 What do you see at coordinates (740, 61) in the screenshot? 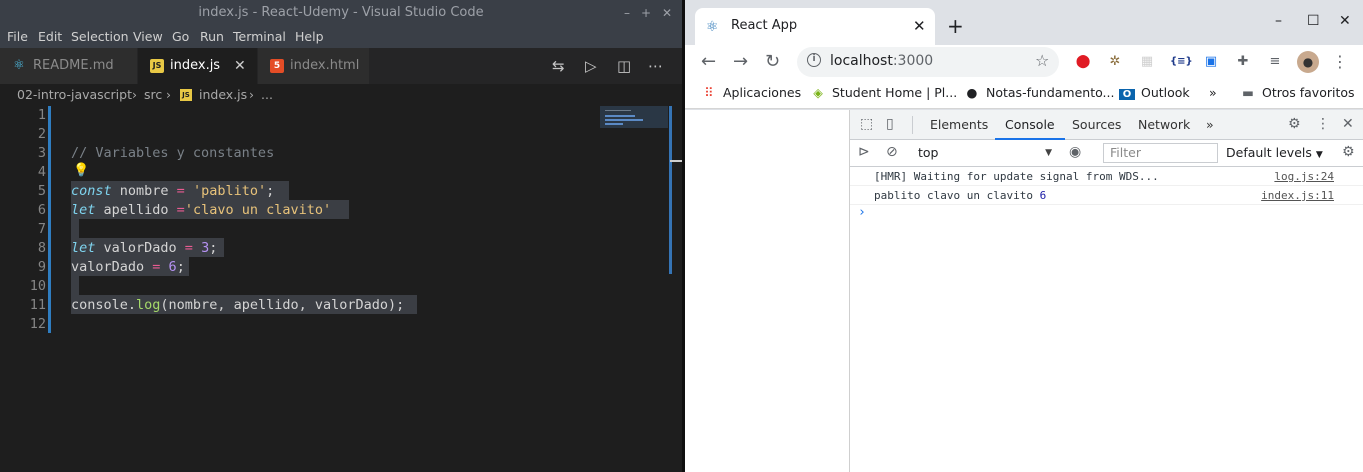
I see `forward-icon: →` at bounding box center [740, 61].